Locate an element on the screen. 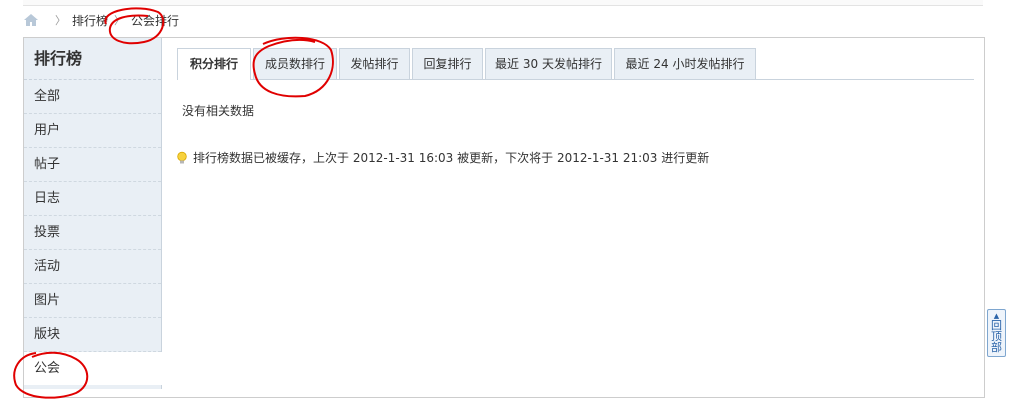 The height and width of the screenshot is (402, 1031). sidebar-item-pictures: 图片 is located at coordinates (92, 301).